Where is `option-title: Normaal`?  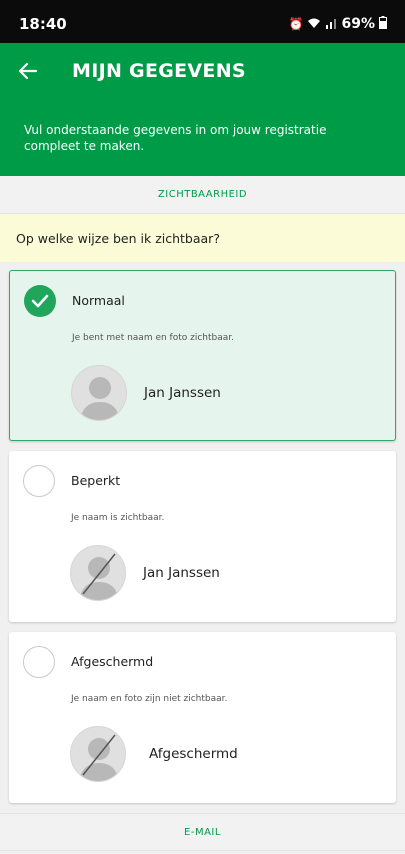
option-title: Normaal is located at coordinates (98, 300).